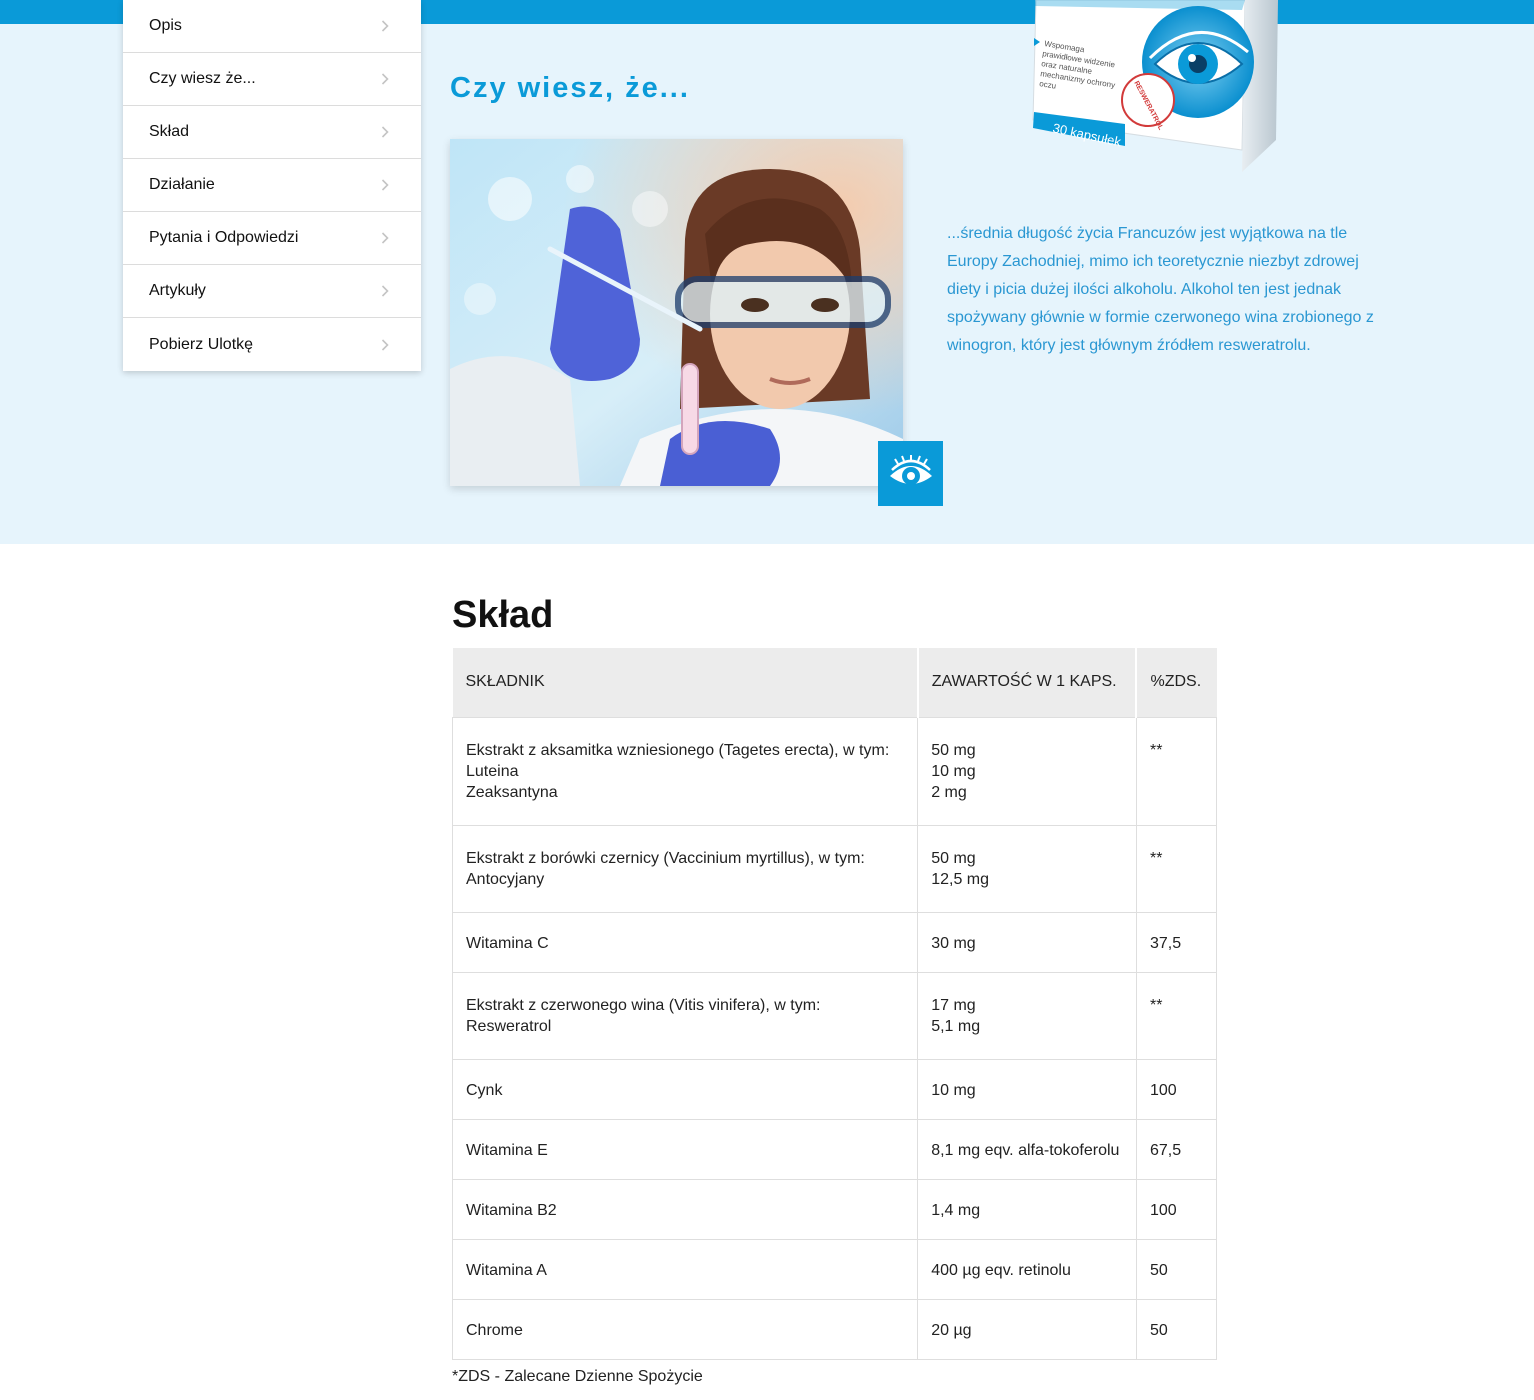 Image resolution: width=1534 pixels, height=1400 pixels. Describe the element at coordinates (224, 237) in the screenshot. I see `menu-item-label: Pytania i Odpowiedzi` at that location.